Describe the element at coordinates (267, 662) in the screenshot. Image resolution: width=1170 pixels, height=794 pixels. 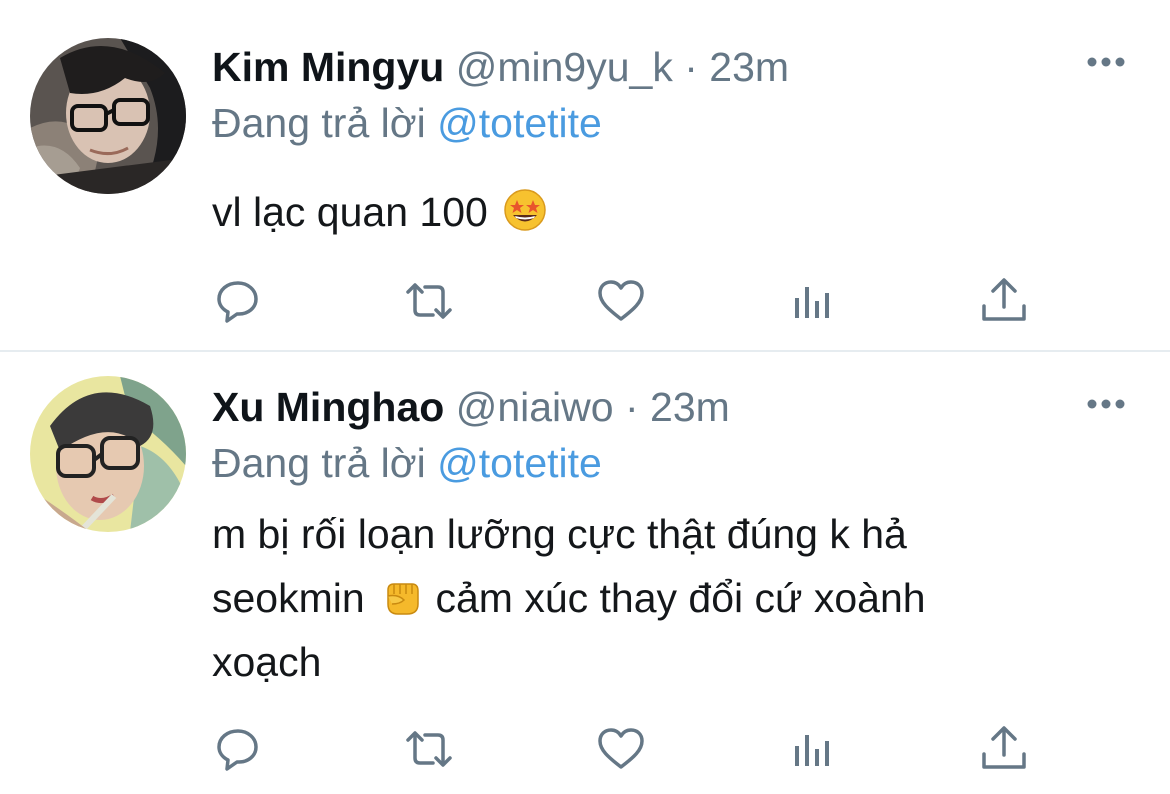
I see `tweet-text-line: xoạch` at that location.